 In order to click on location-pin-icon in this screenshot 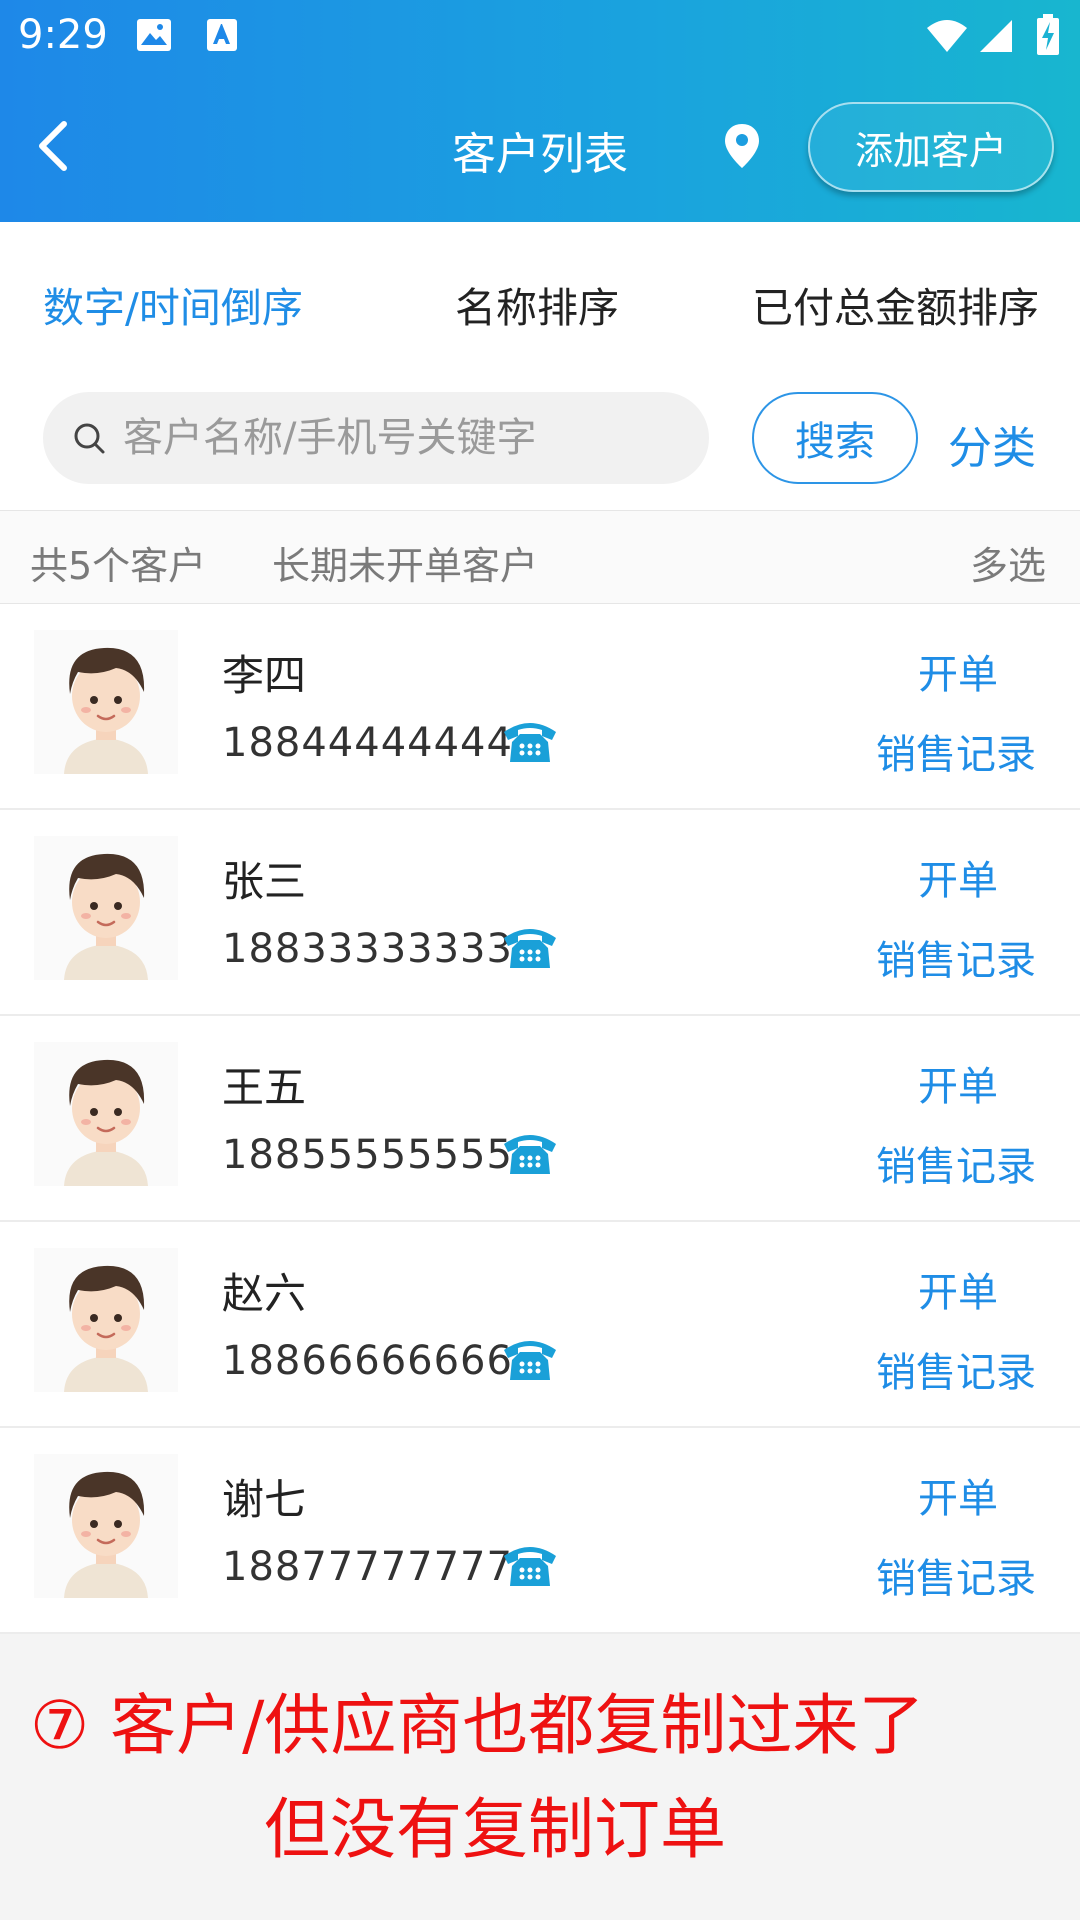, I will do `click(742, 146)`.